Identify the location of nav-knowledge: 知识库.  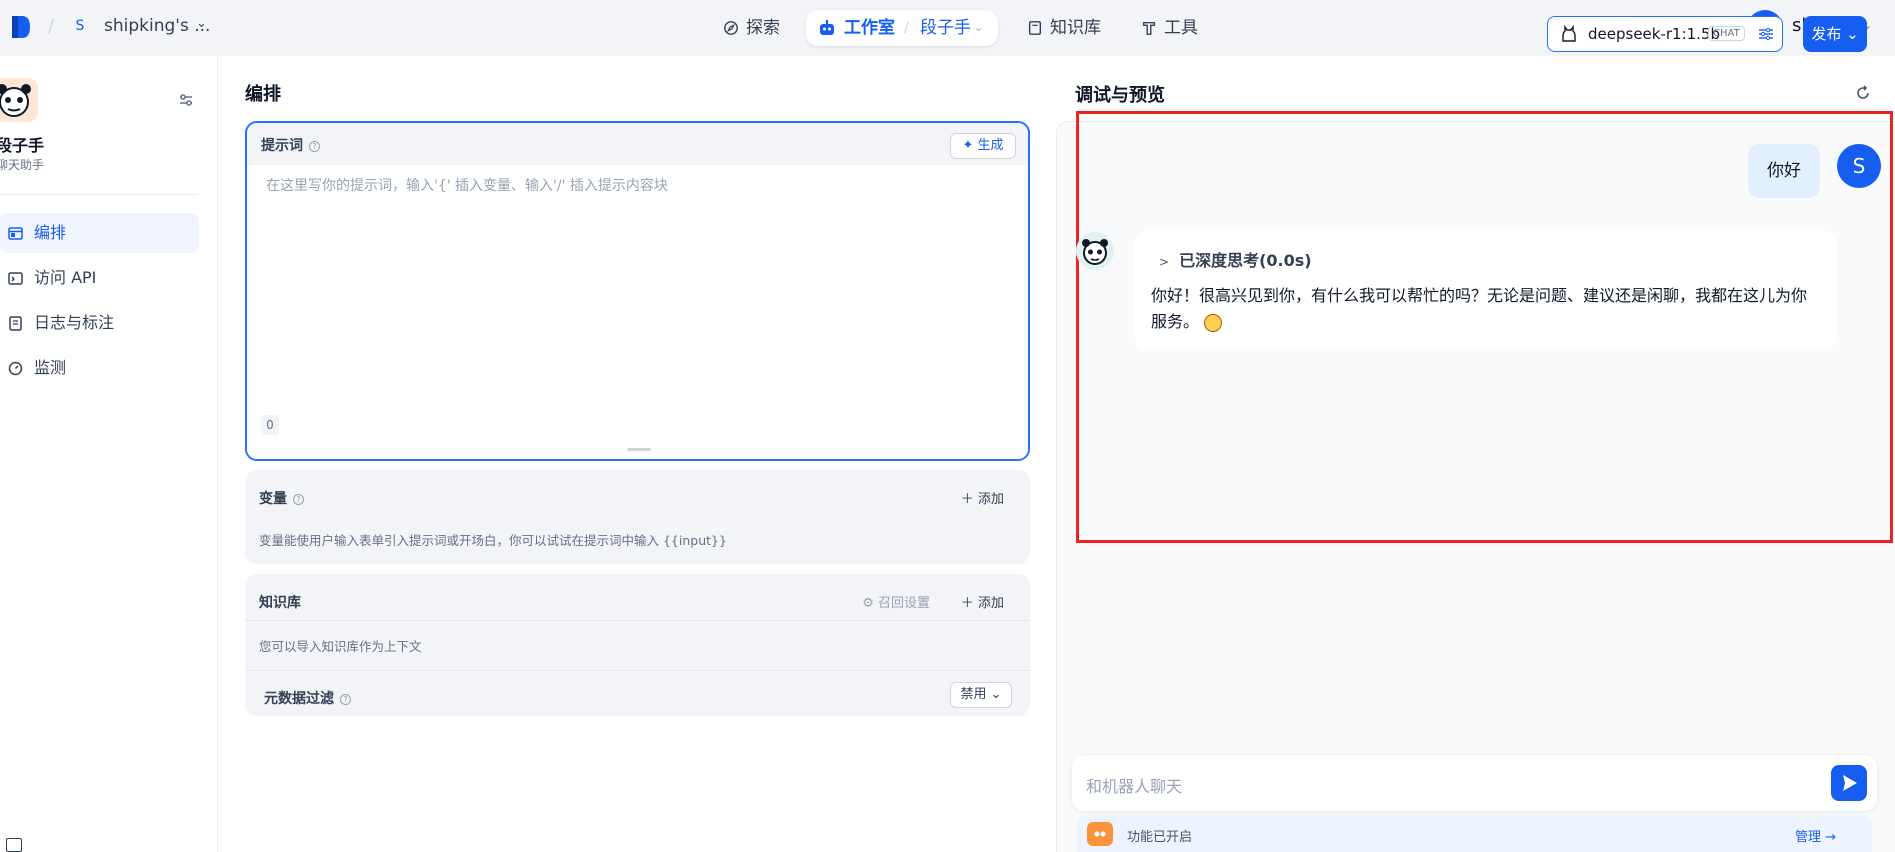
(1063, 28).